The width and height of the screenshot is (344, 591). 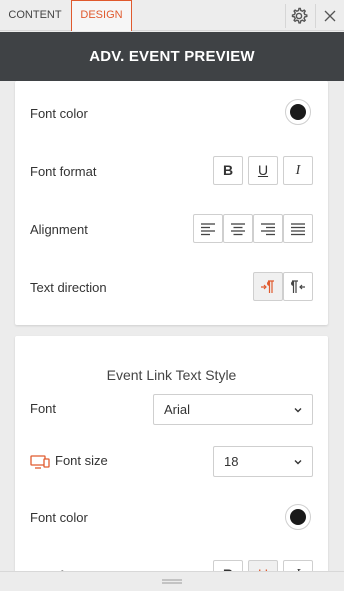 I want to click on rtl-button, so click(x=298, y=286).